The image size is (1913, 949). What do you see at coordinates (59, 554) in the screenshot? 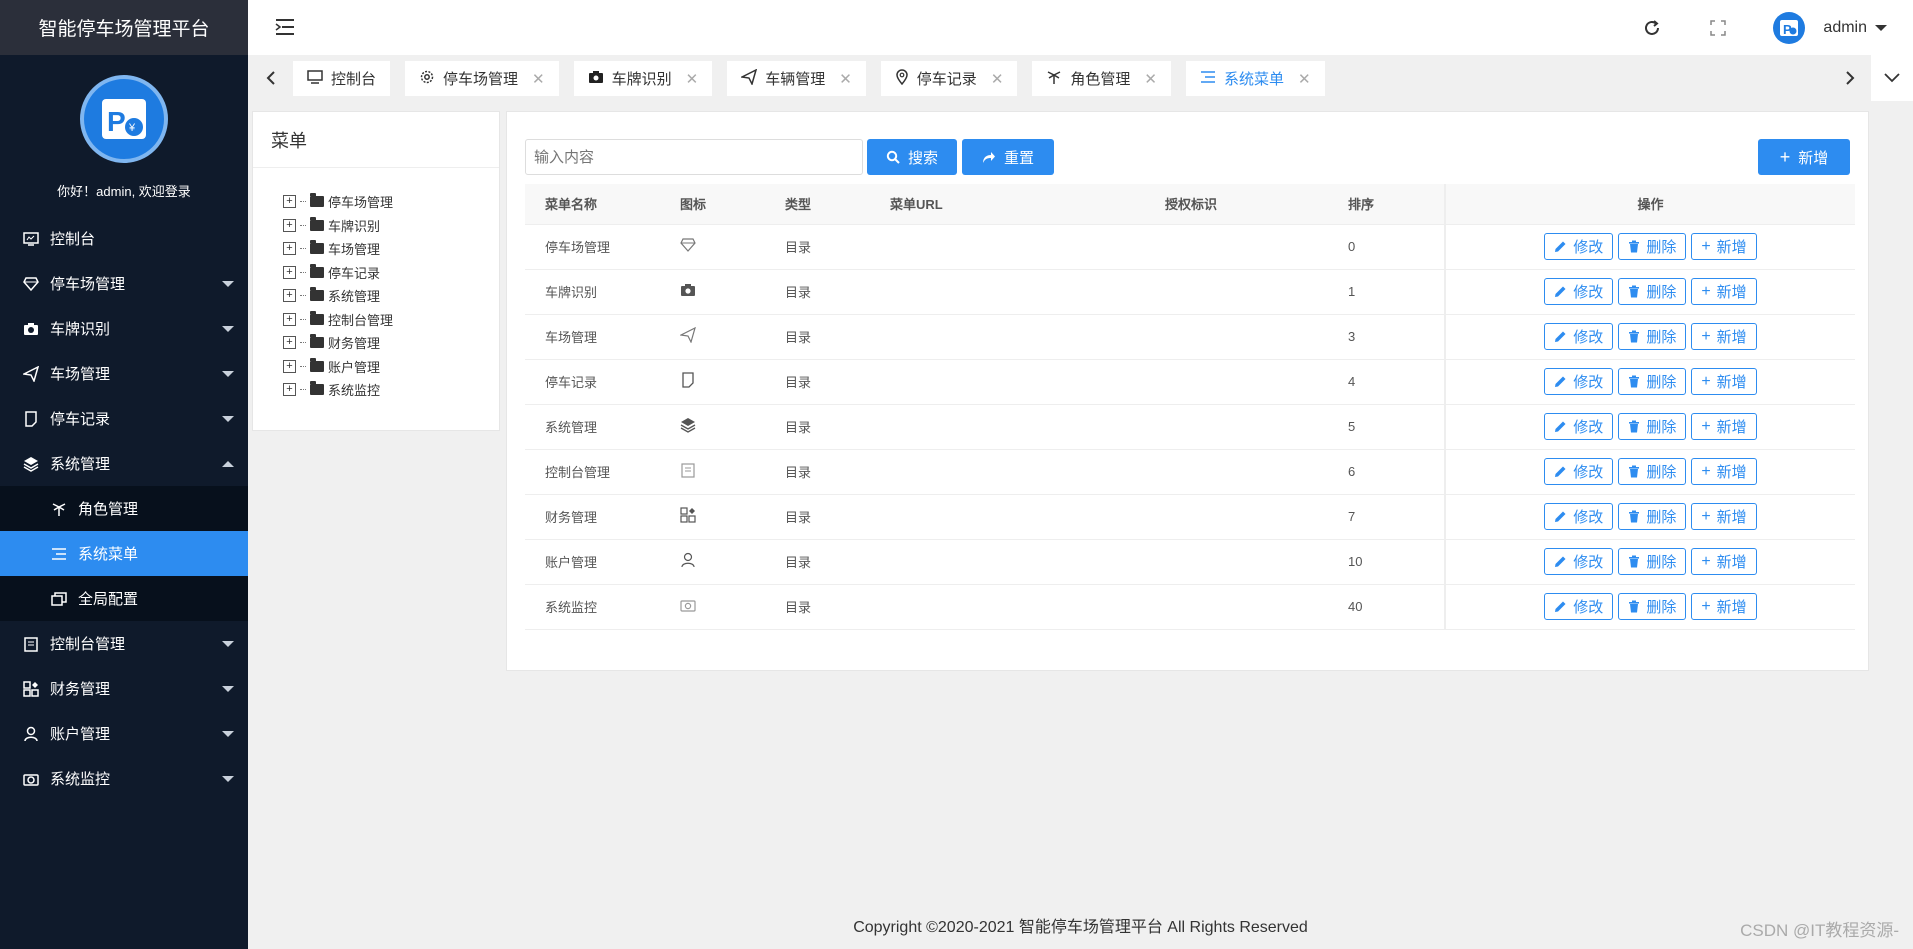
I see `menu-lines-icon` at bounding box center [59, 554].